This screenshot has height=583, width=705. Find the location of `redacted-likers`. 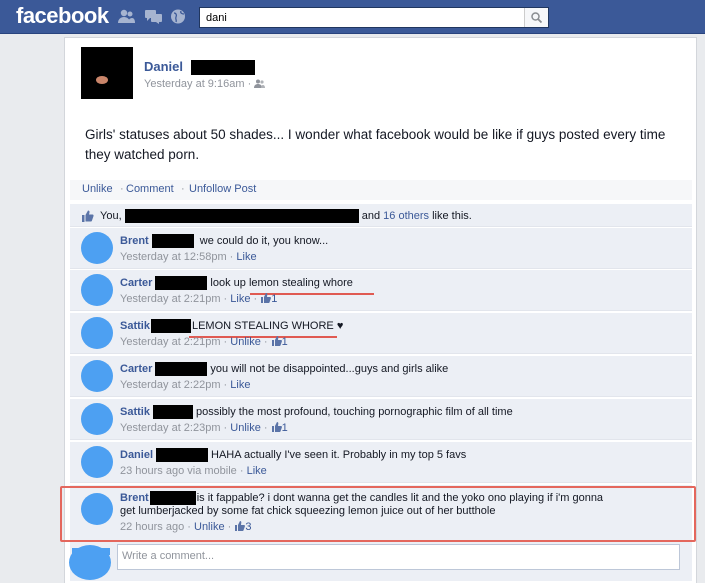

redacted-likers is located at coordinates (241, 216).